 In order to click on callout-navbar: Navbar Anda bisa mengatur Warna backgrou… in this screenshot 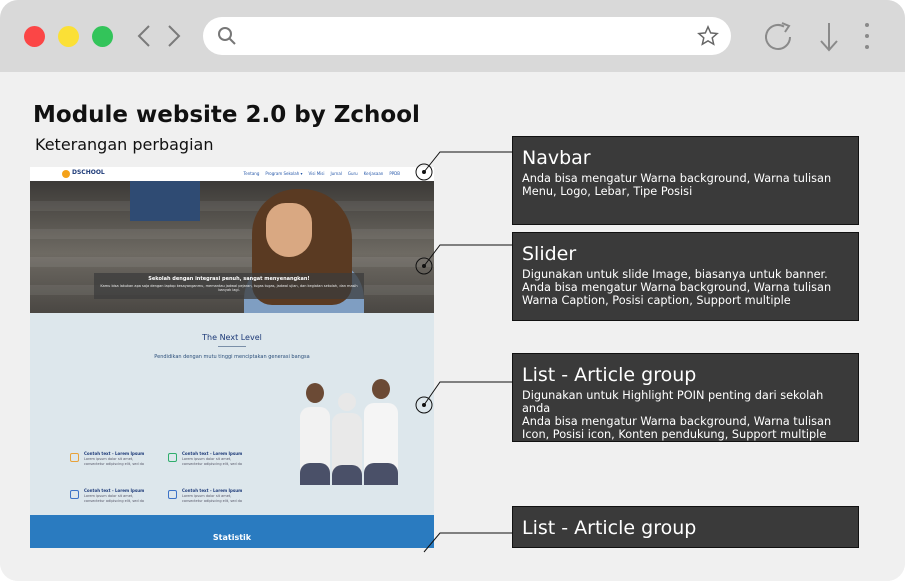, I will do `click(685, 180)`.